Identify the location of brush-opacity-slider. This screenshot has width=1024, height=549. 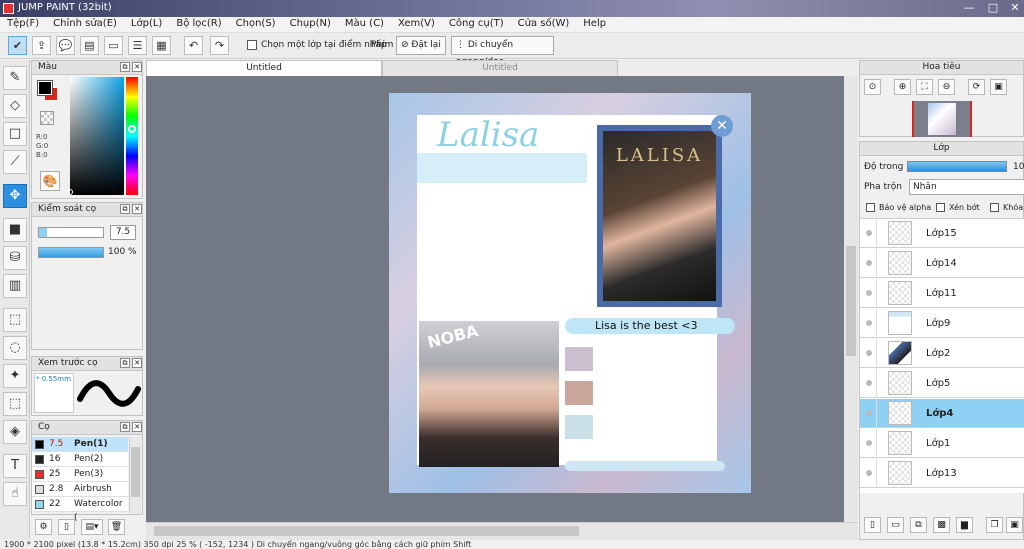
(71, 252).